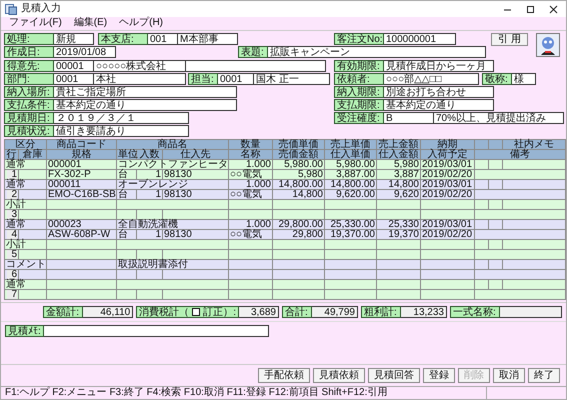 Image resolution: width=567 pixels, height=400 pixels. What do you see at coordinates (35, 23) in the screenshot?
I see `menu-item: ファイル(F)` at bounding box center [35, 23].